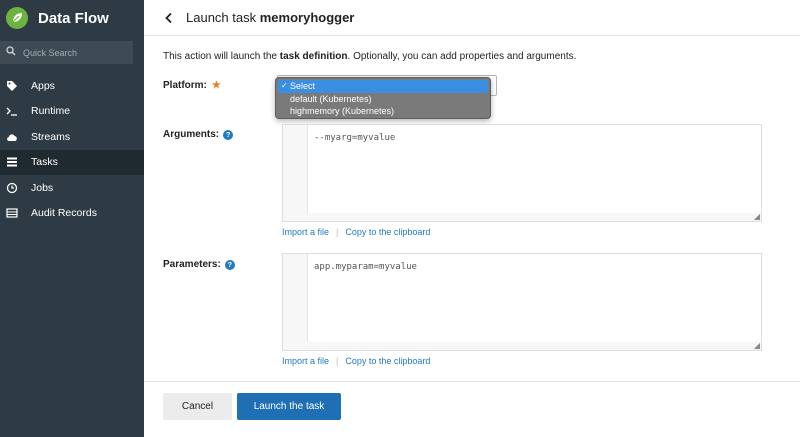 The height and width of the screenshot is (437, 800). Describe the element at coordinates (73, 18) in the screenshot. I see `app-title: Data Flow` at that location.